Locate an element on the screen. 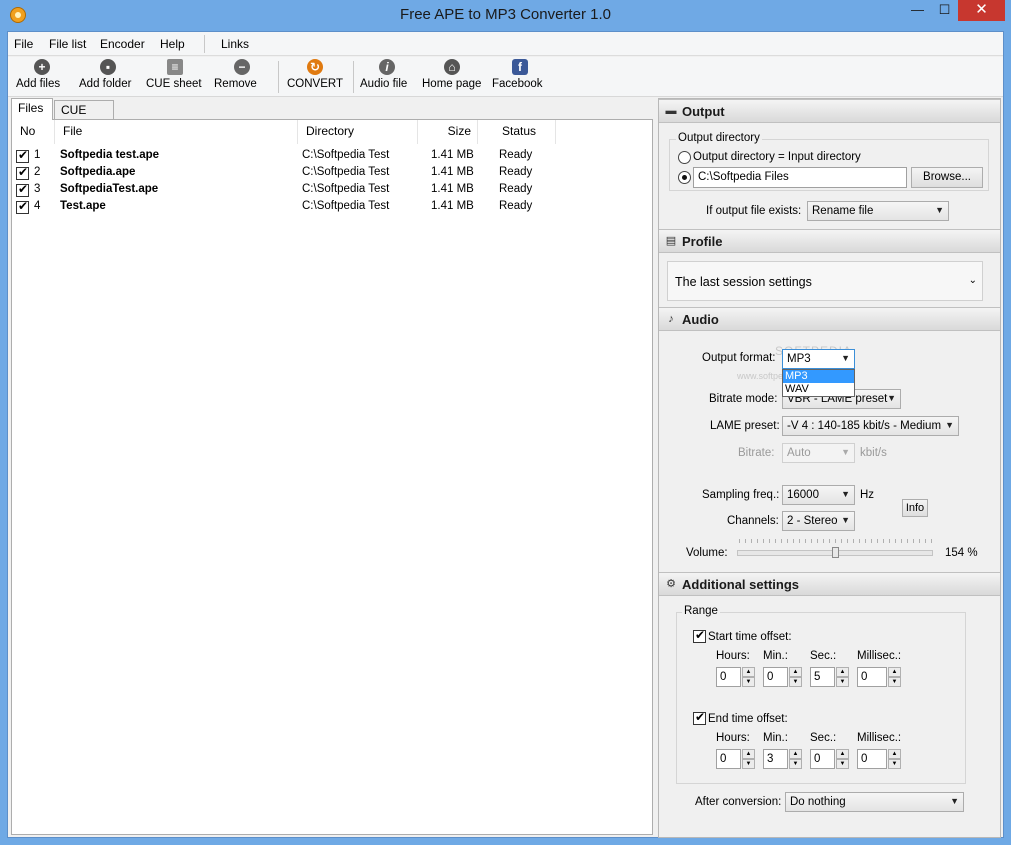 This screenshot has width=1011, height=845. start-sec-value: 5 is located at coordinates (822, 677).